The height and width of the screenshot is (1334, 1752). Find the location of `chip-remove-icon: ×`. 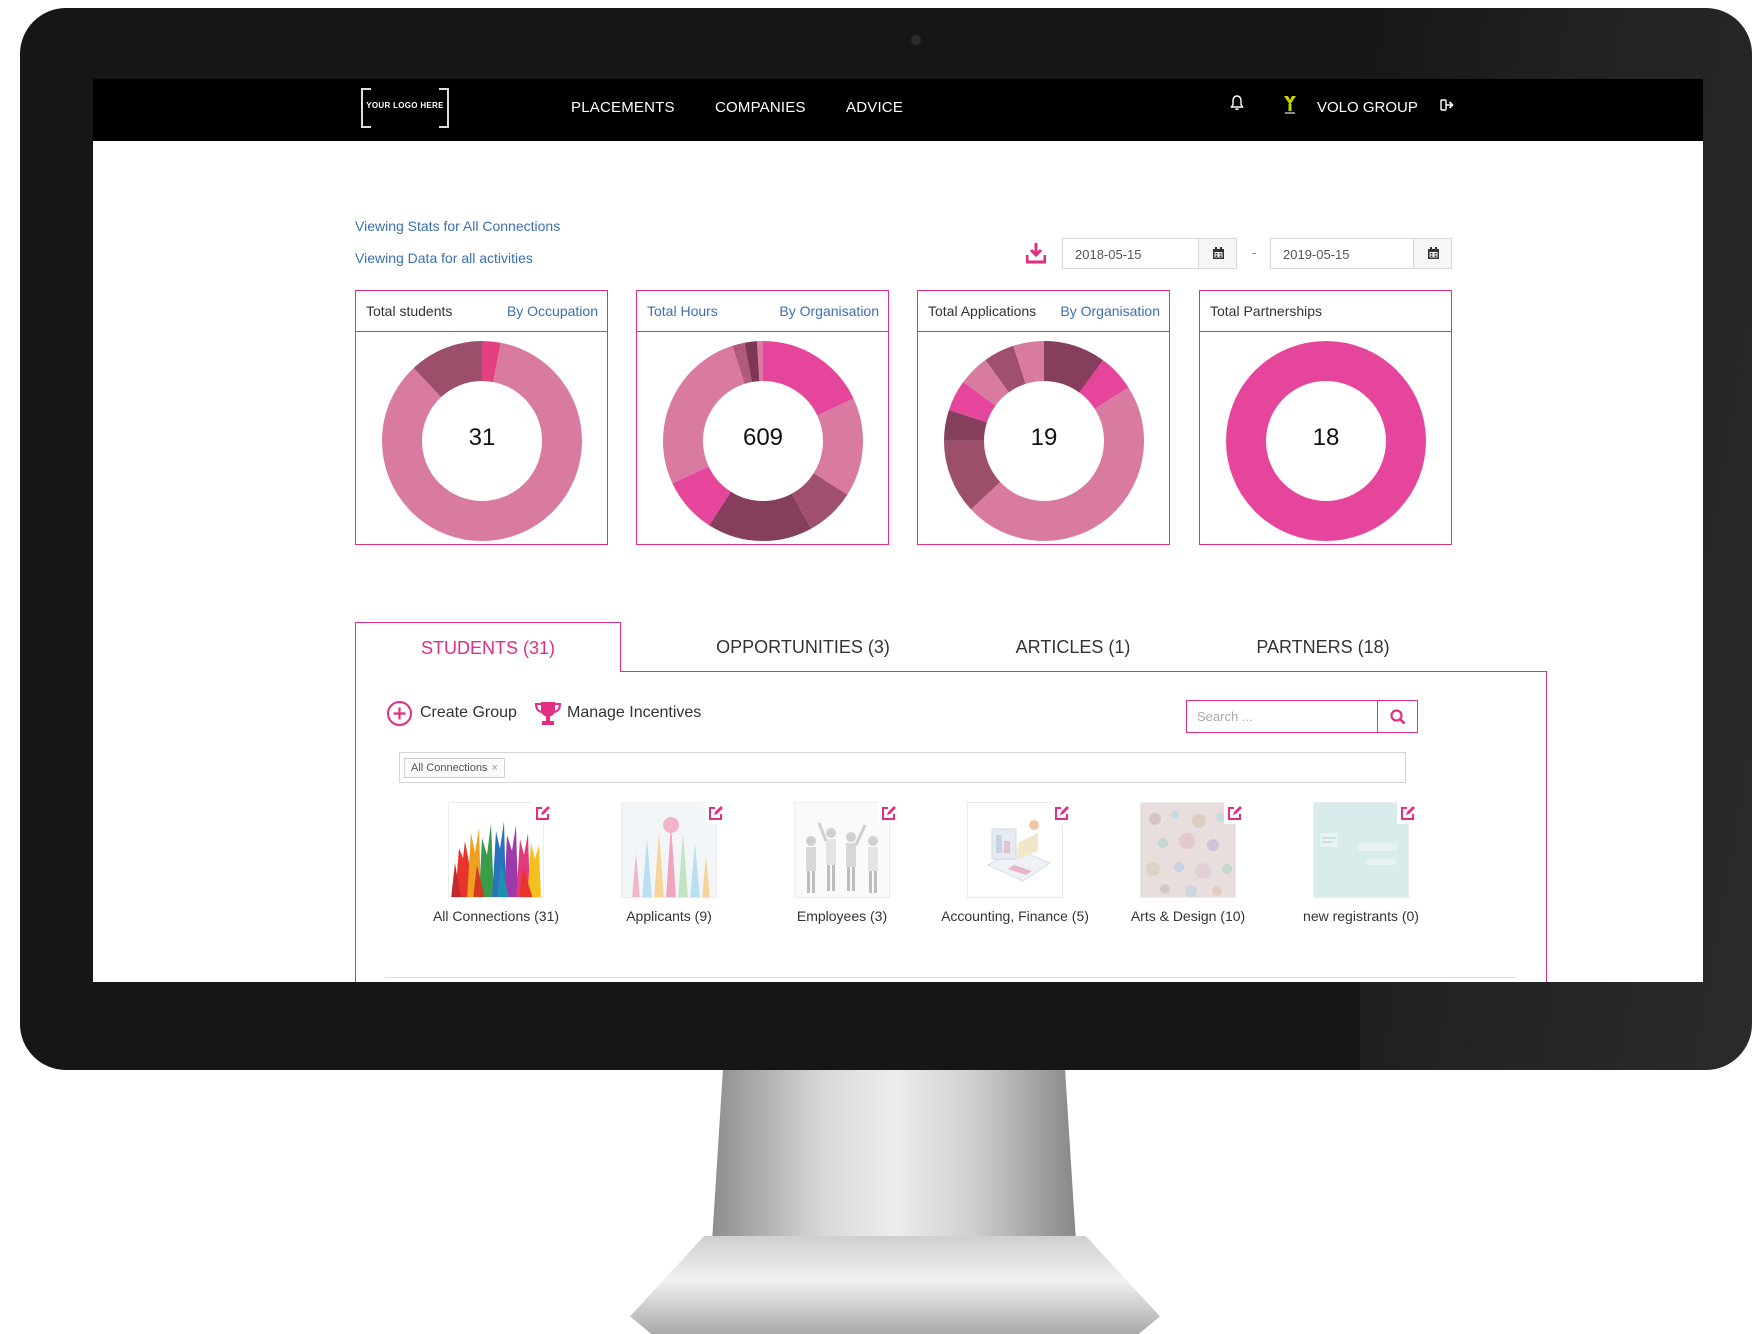

chip-remove-icon: × is located at coordinates (494, 768).